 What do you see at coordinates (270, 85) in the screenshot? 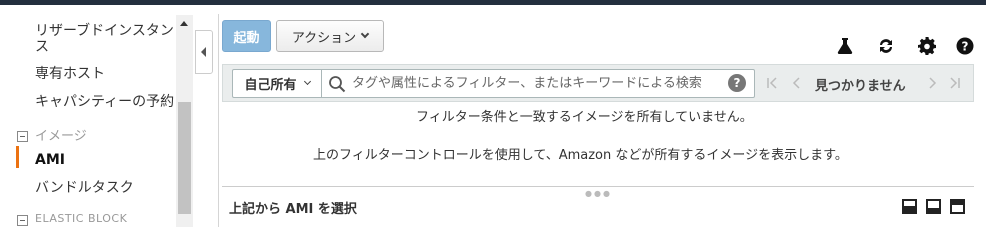
I see `owner-filter-label: 自己所有` at bounding box center [270, 85].